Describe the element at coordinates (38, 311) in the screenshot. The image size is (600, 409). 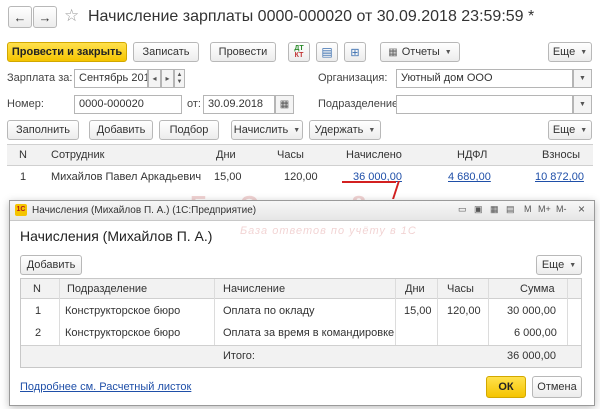
I see `row-n: 1` at that location.